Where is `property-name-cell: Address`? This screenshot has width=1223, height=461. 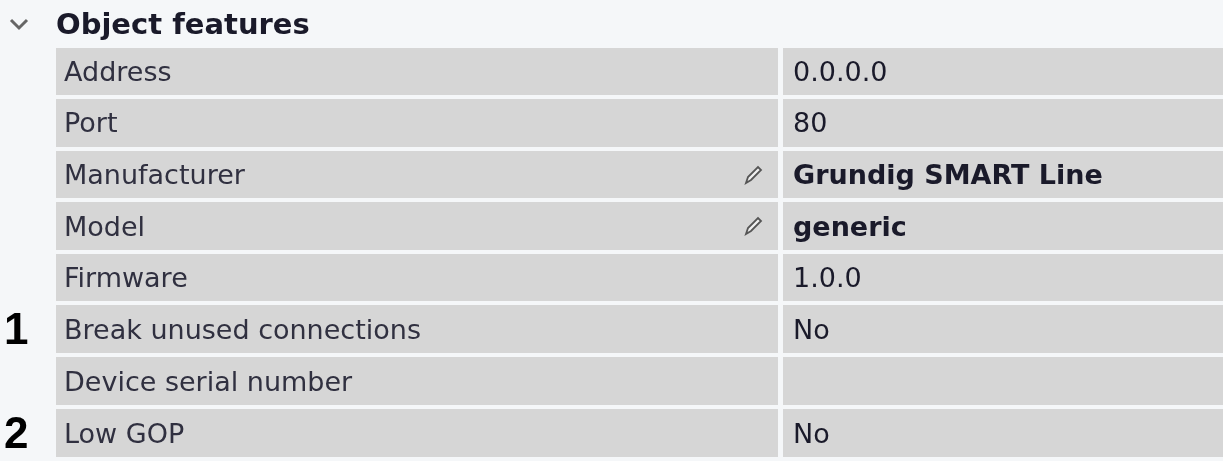
property-name-cell: Address is located at coordinates (417, 71).